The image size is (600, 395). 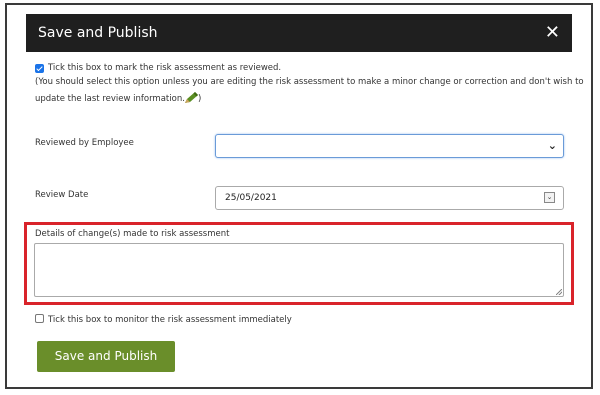 What do you see at coordinates (98, 33) in the screenshot?
I see `modal-title: Save and Publish` at bounding box center [98, 33].